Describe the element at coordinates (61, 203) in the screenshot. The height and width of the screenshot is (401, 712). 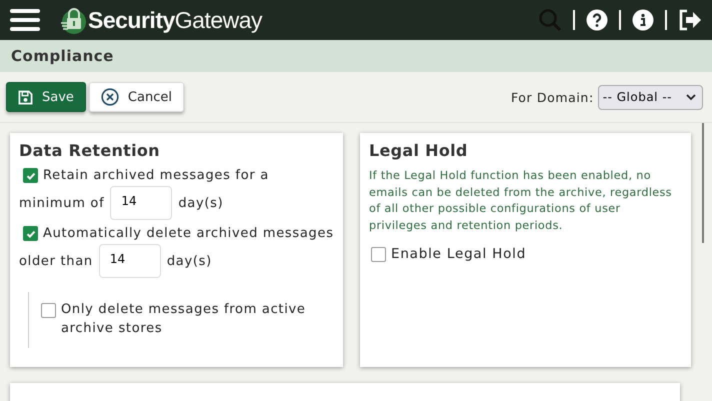
I see `field-label: minimum of` at that location.